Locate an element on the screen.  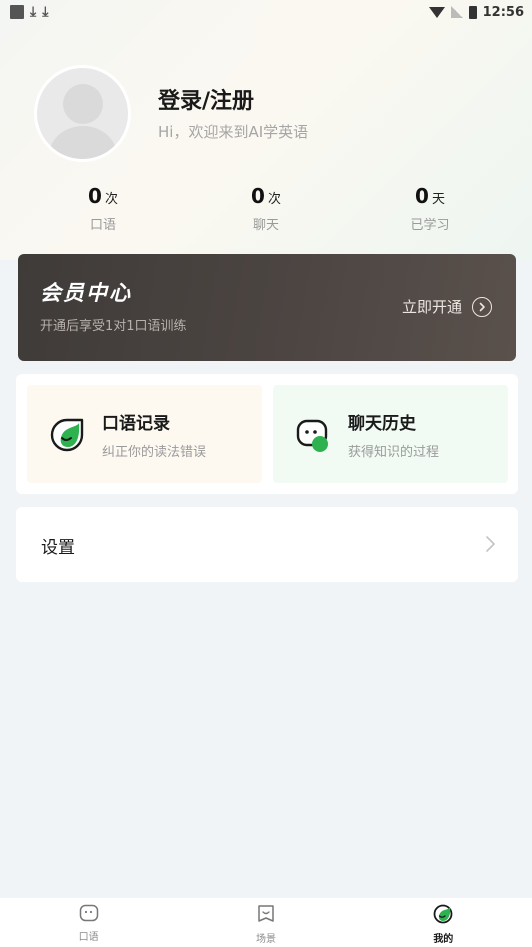
notification-square-icon is located at coordinates (17, 12).